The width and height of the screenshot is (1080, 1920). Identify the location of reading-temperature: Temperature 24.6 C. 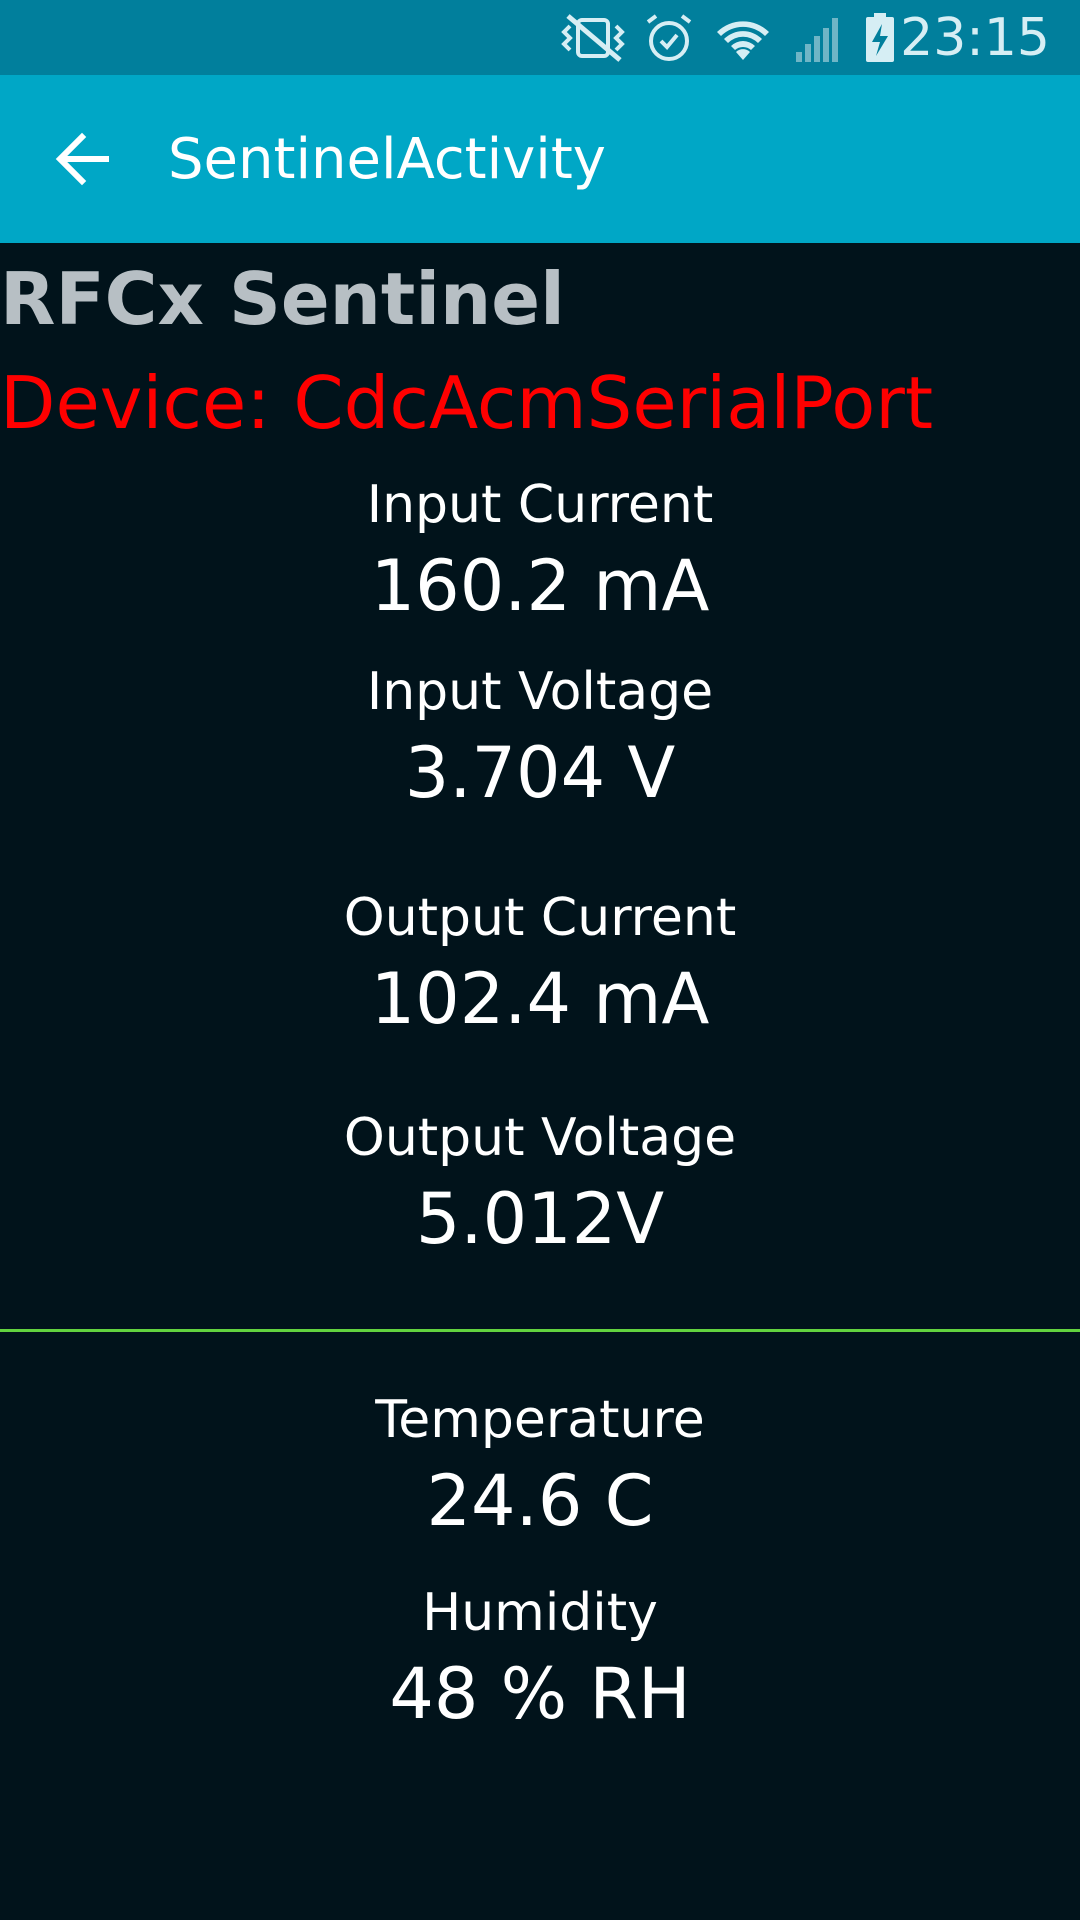
(540, 1468).